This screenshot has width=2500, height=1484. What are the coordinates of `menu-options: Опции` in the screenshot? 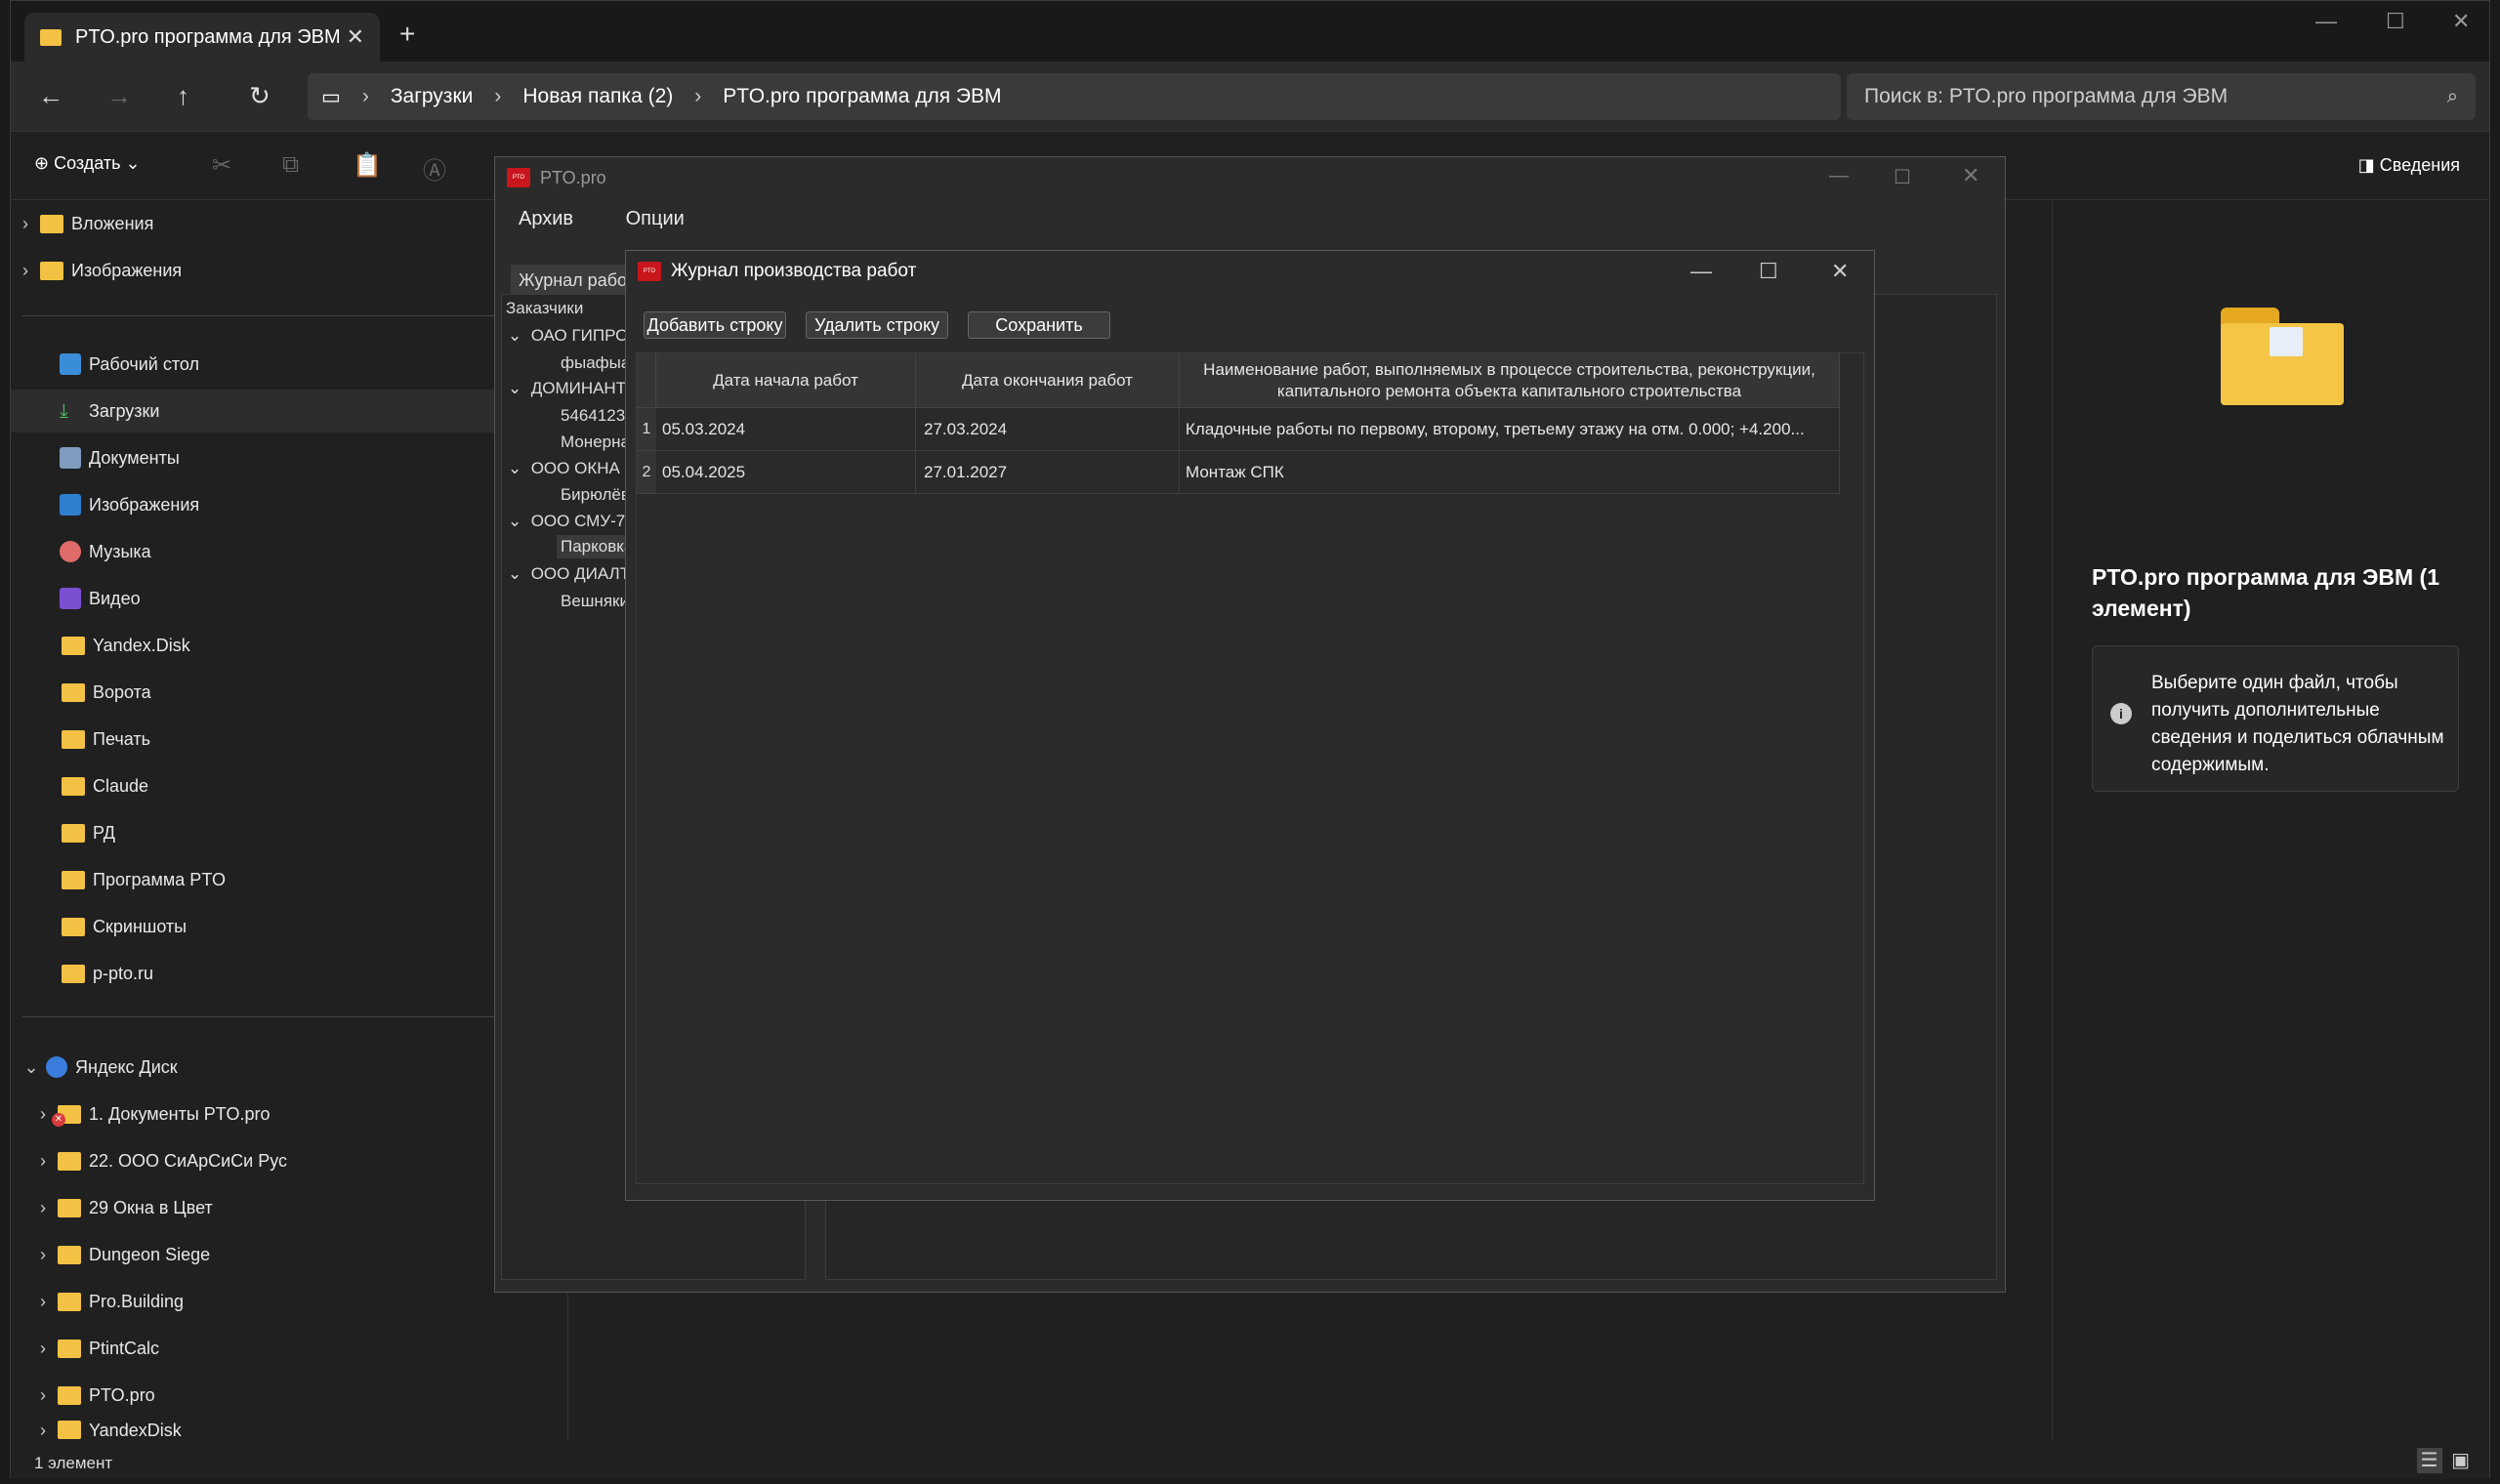 It's located at (655, 219).